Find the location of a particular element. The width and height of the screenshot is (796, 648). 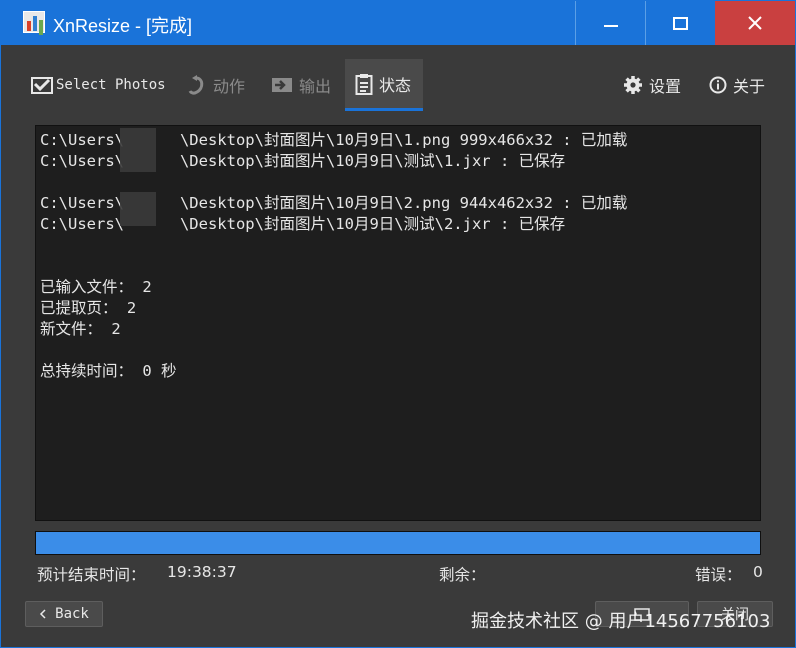

back-button-label: Back is located at coordinates (72, 614).